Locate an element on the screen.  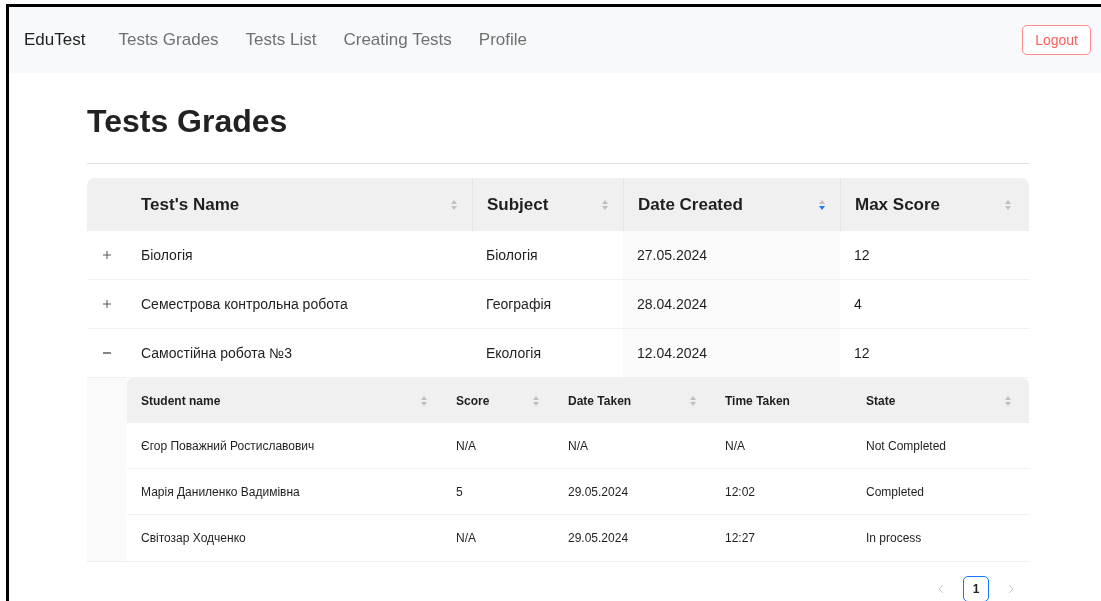
column-header: Date Created is located at coordinates (690, 204).